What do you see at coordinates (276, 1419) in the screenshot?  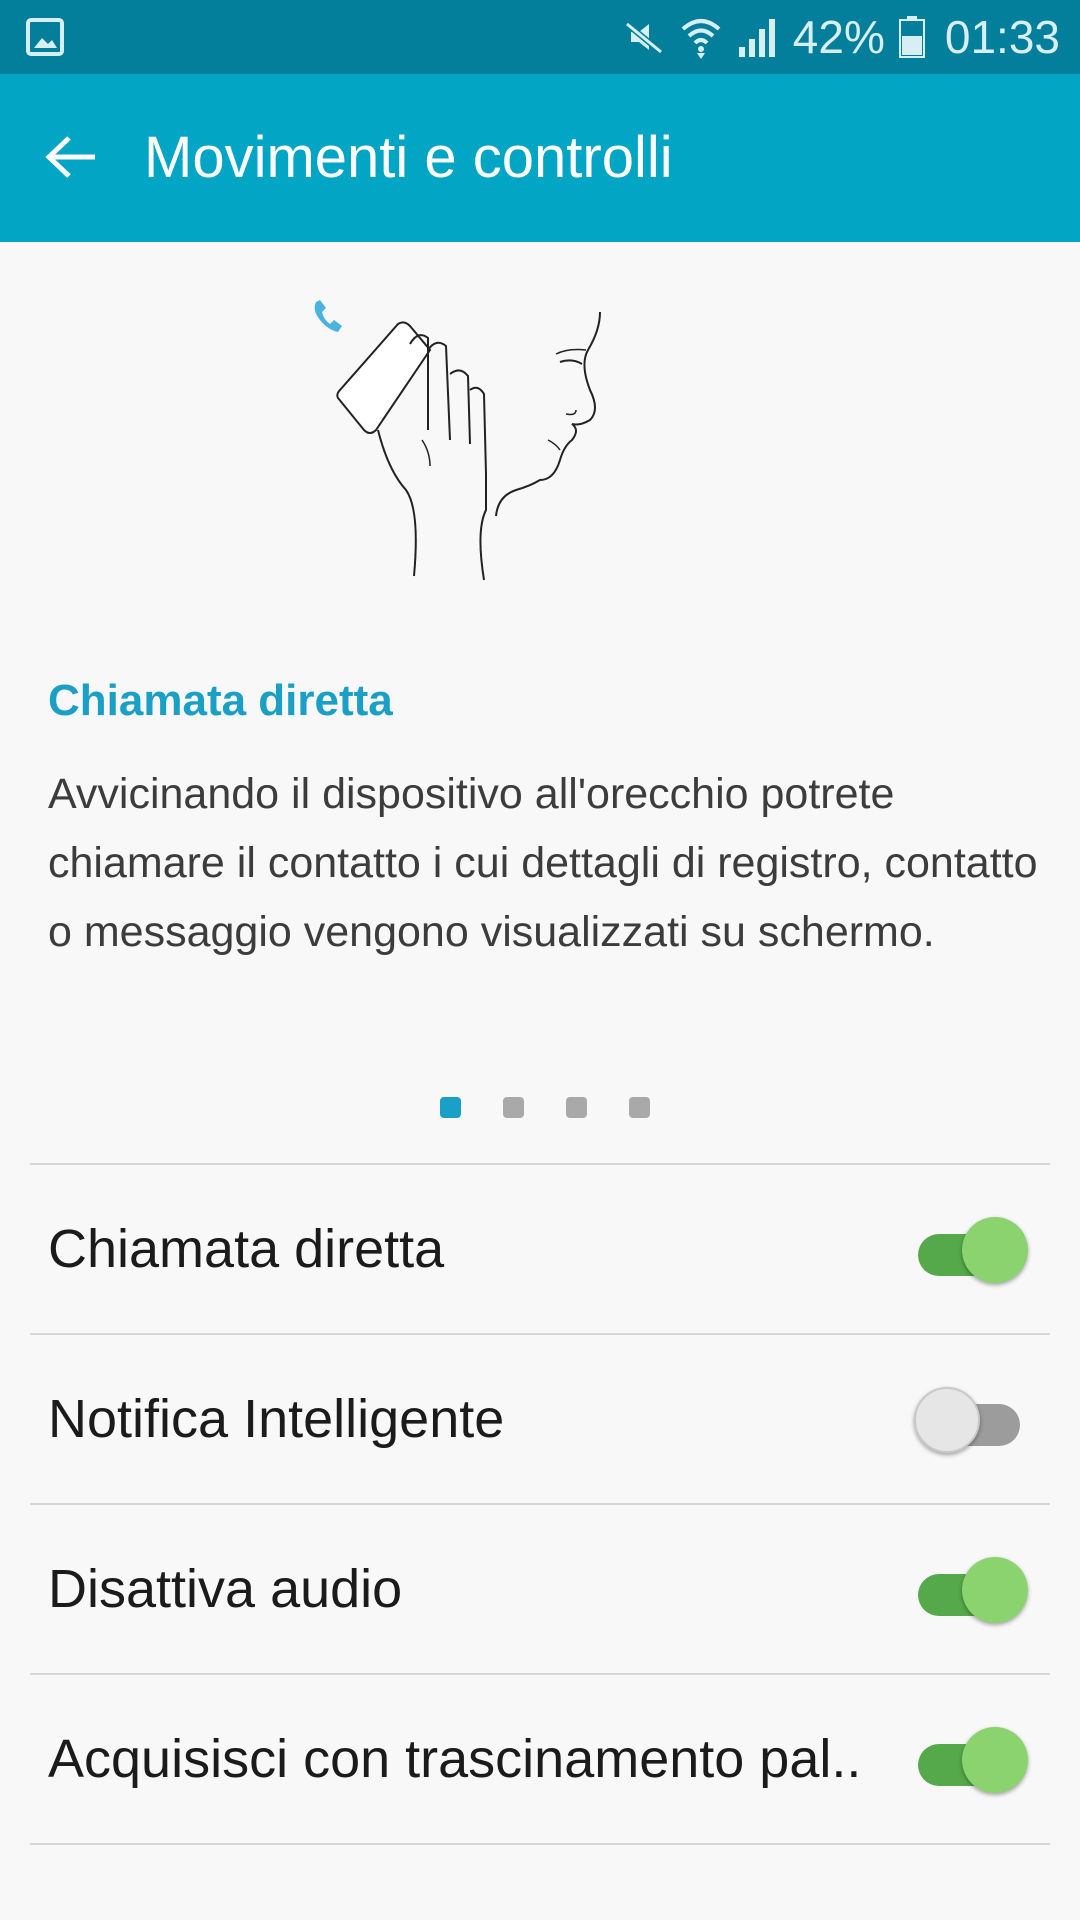 I see `setting-label: Notifica Intelligente` at bounding box center [276, 1419].